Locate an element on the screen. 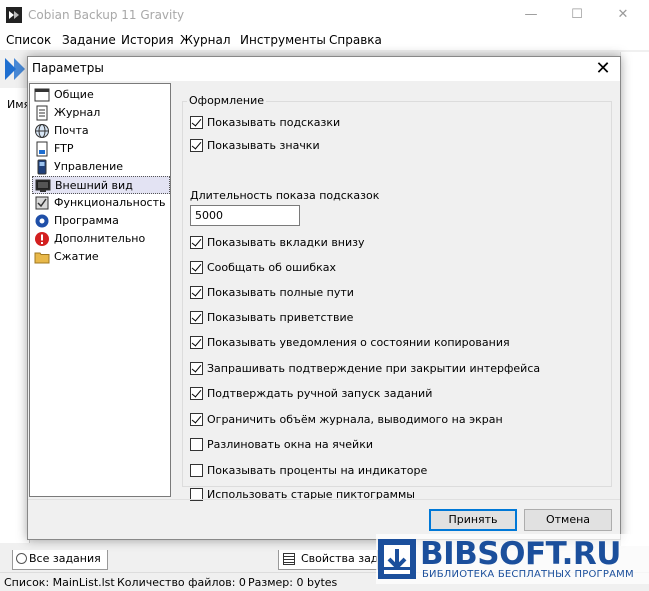 This screenshot has width=649, height=591. dialog-title: Параметры is located at coordinates (68, 68).